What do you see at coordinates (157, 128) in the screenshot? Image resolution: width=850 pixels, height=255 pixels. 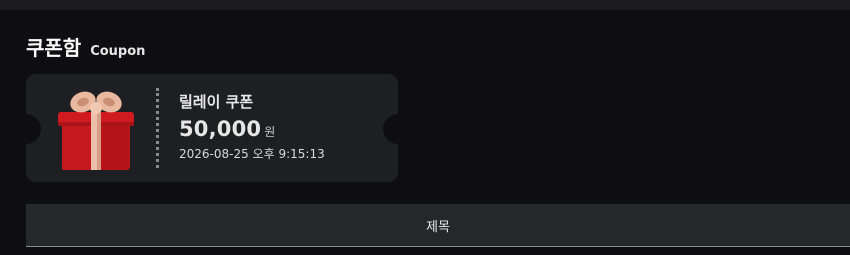 I see `coupon-divider` at bounding box center [157, 128].